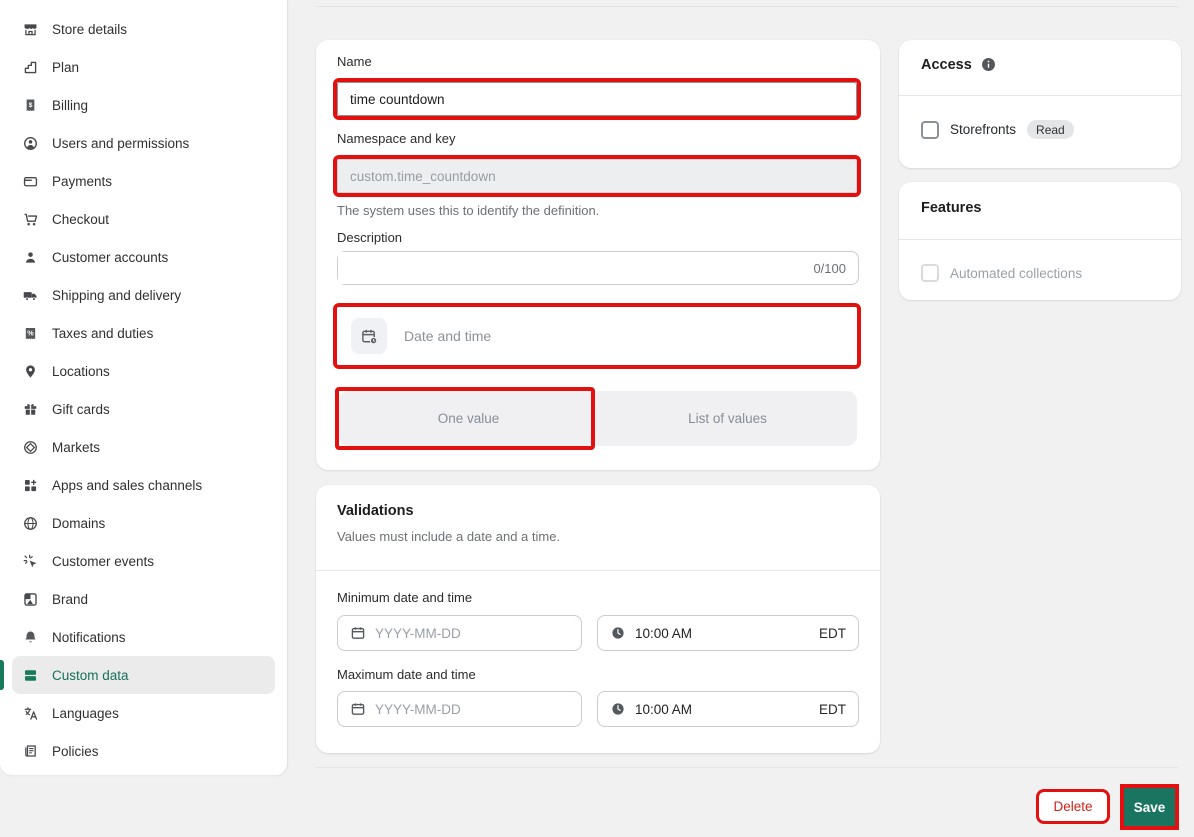 The height and width of the screenshot is (837, 1194). I want to click on validations-divider, so click(598, 570).